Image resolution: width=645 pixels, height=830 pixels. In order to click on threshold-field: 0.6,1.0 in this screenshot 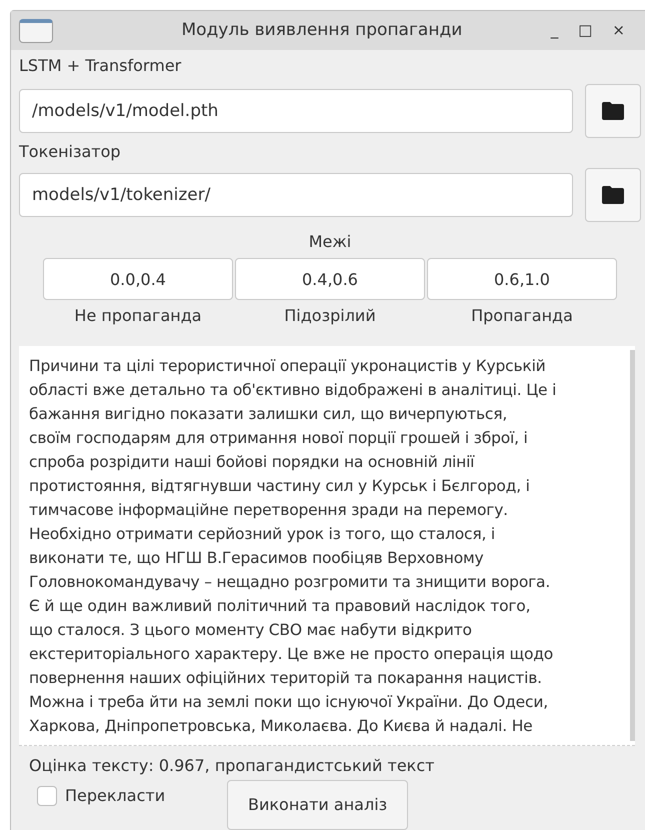, I will do `click(522, 279)`.